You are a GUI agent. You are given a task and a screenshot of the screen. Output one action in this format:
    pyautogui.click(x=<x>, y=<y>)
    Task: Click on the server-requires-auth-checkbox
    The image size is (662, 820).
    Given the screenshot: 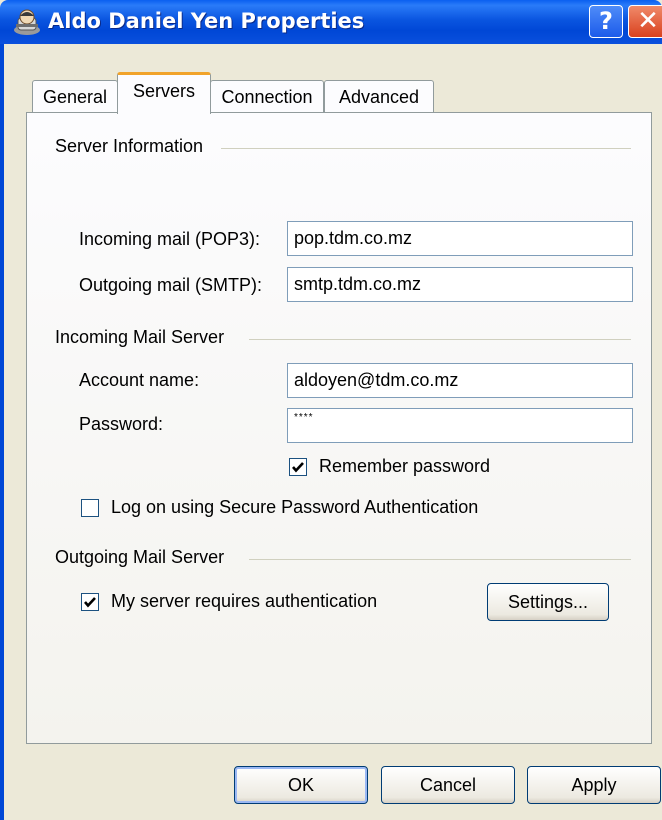 What is the action you would take?
    pyautogui.click(x=90, y=602)
    